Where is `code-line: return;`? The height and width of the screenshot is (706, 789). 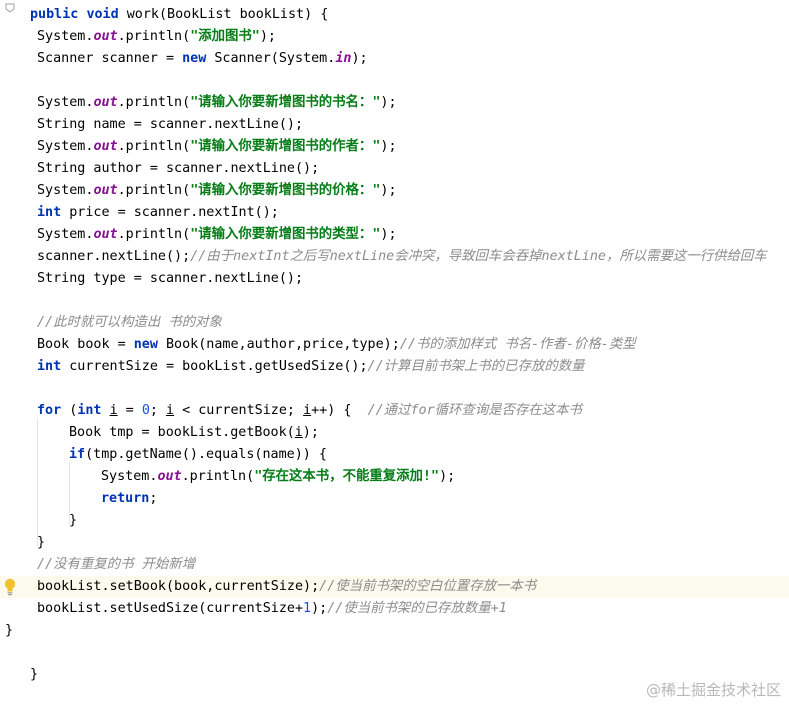 code-line: return; is located at coordinates (394, 499).